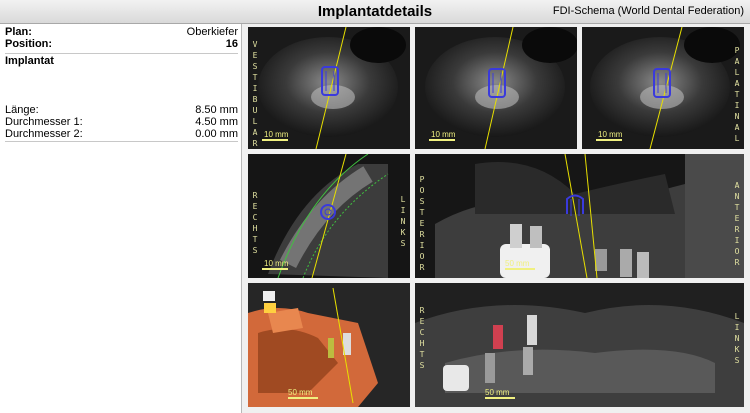 This screenshot has width=750, height=413. Describe the element at coordinates (496, 88) in the screenshot. I see `cross-section-view-2: 10 mm` at that location.